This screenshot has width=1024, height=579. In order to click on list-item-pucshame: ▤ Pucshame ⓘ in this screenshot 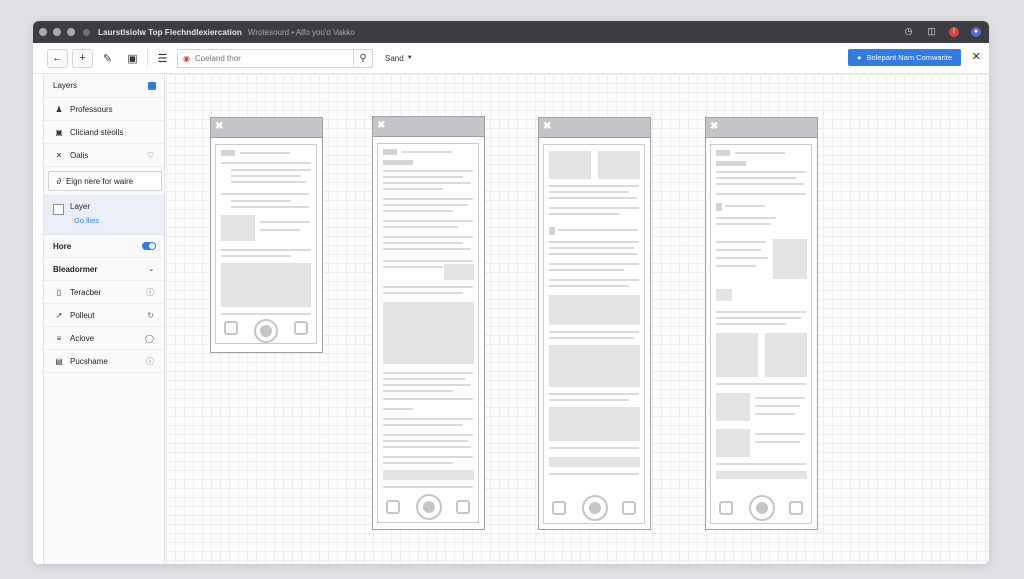, I will do `click(104, 361)`.